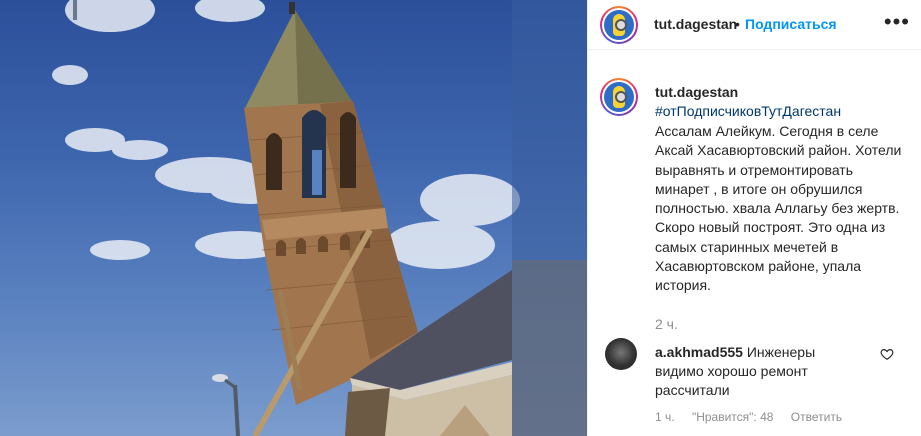  I want to click on caption-timestamp: 2 ч., so click(666, 324).